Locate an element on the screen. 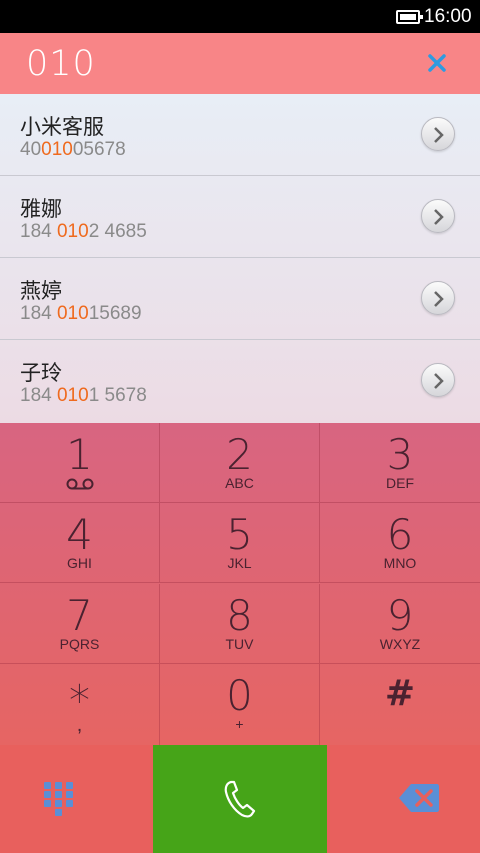 Image resolution: width=480 pixels, height=853 pixels. search-header: 010 is located at coordinates (240, 63).